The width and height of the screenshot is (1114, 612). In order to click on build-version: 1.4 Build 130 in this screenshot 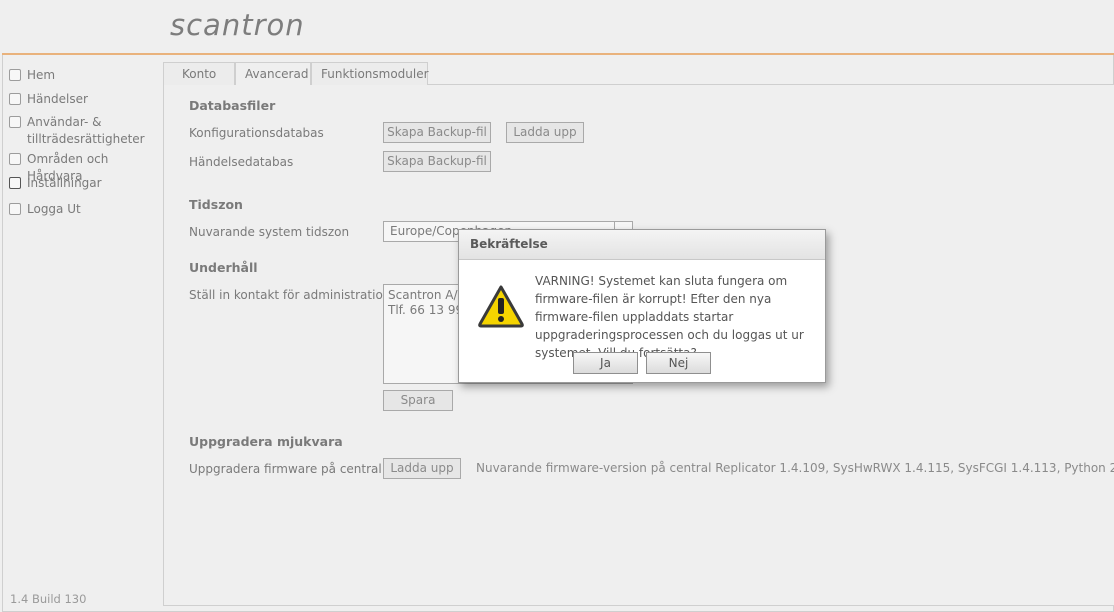, I will do `click(48, 599)`.